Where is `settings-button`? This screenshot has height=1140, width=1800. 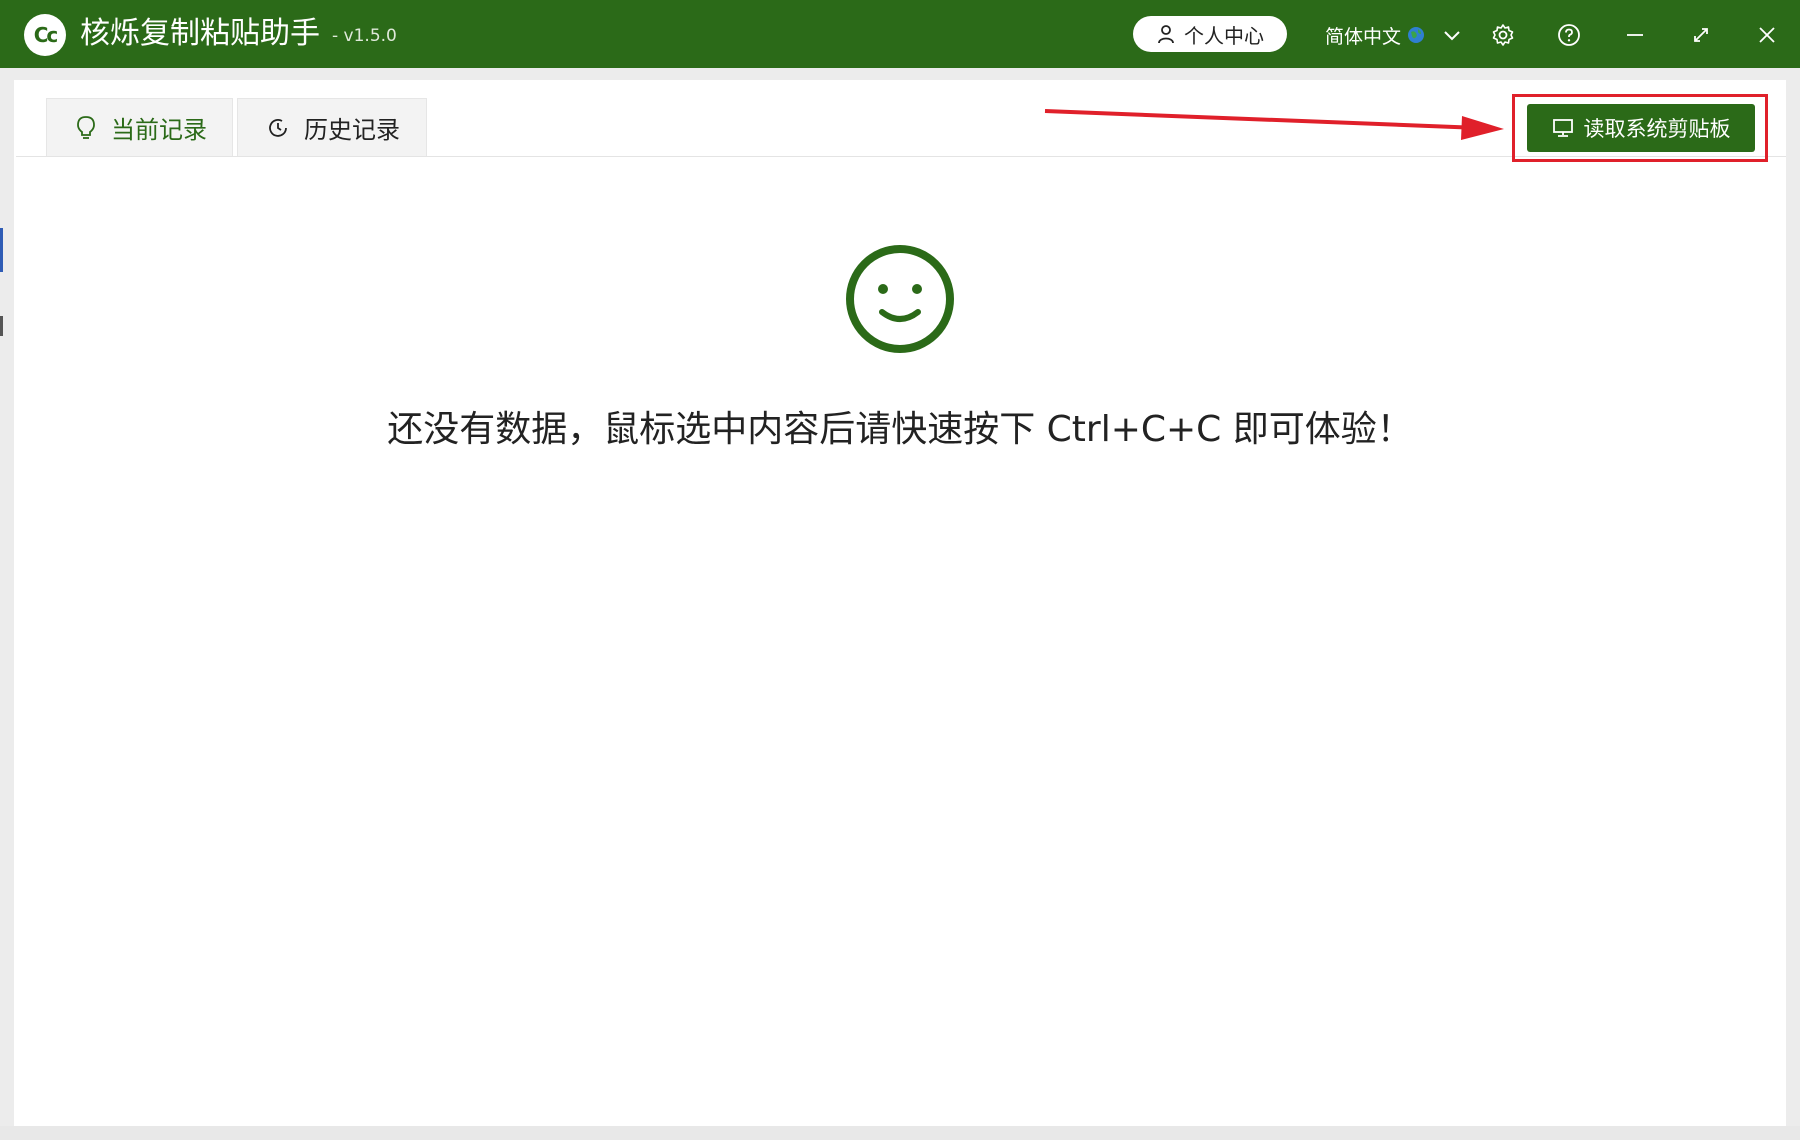
settings-button is located at coordinates (1503, 35).